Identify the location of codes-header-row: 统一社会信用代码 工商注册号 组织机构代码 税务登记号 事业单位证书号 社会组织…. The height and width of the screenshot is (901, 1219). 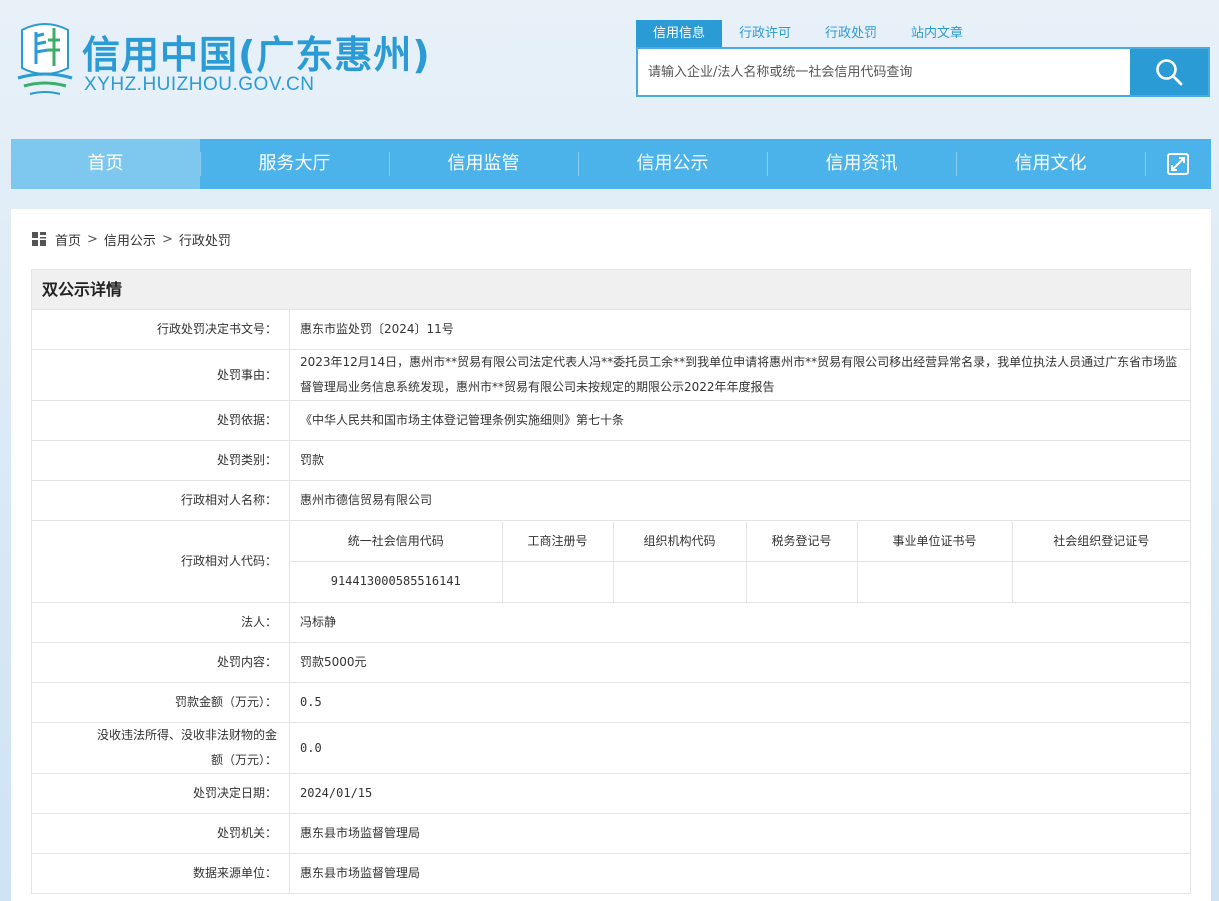
(740, 541).